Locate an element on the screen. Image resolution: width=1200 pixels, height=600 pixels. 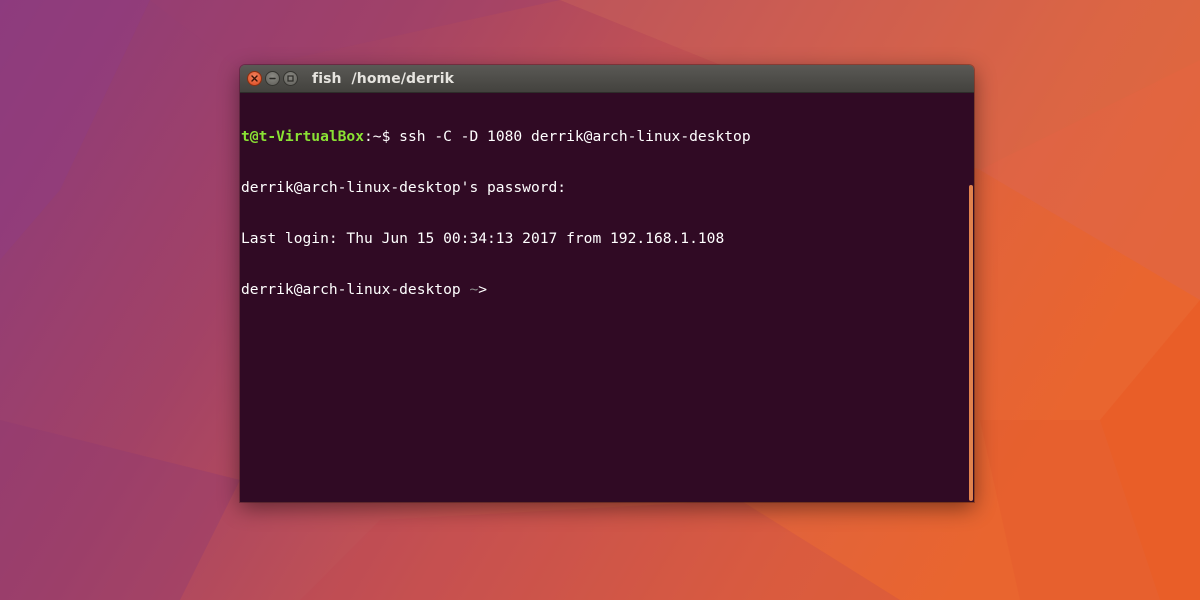
remote-prompt-host: derrik@arch-linux-desktop is located at coordinates (355, 289).